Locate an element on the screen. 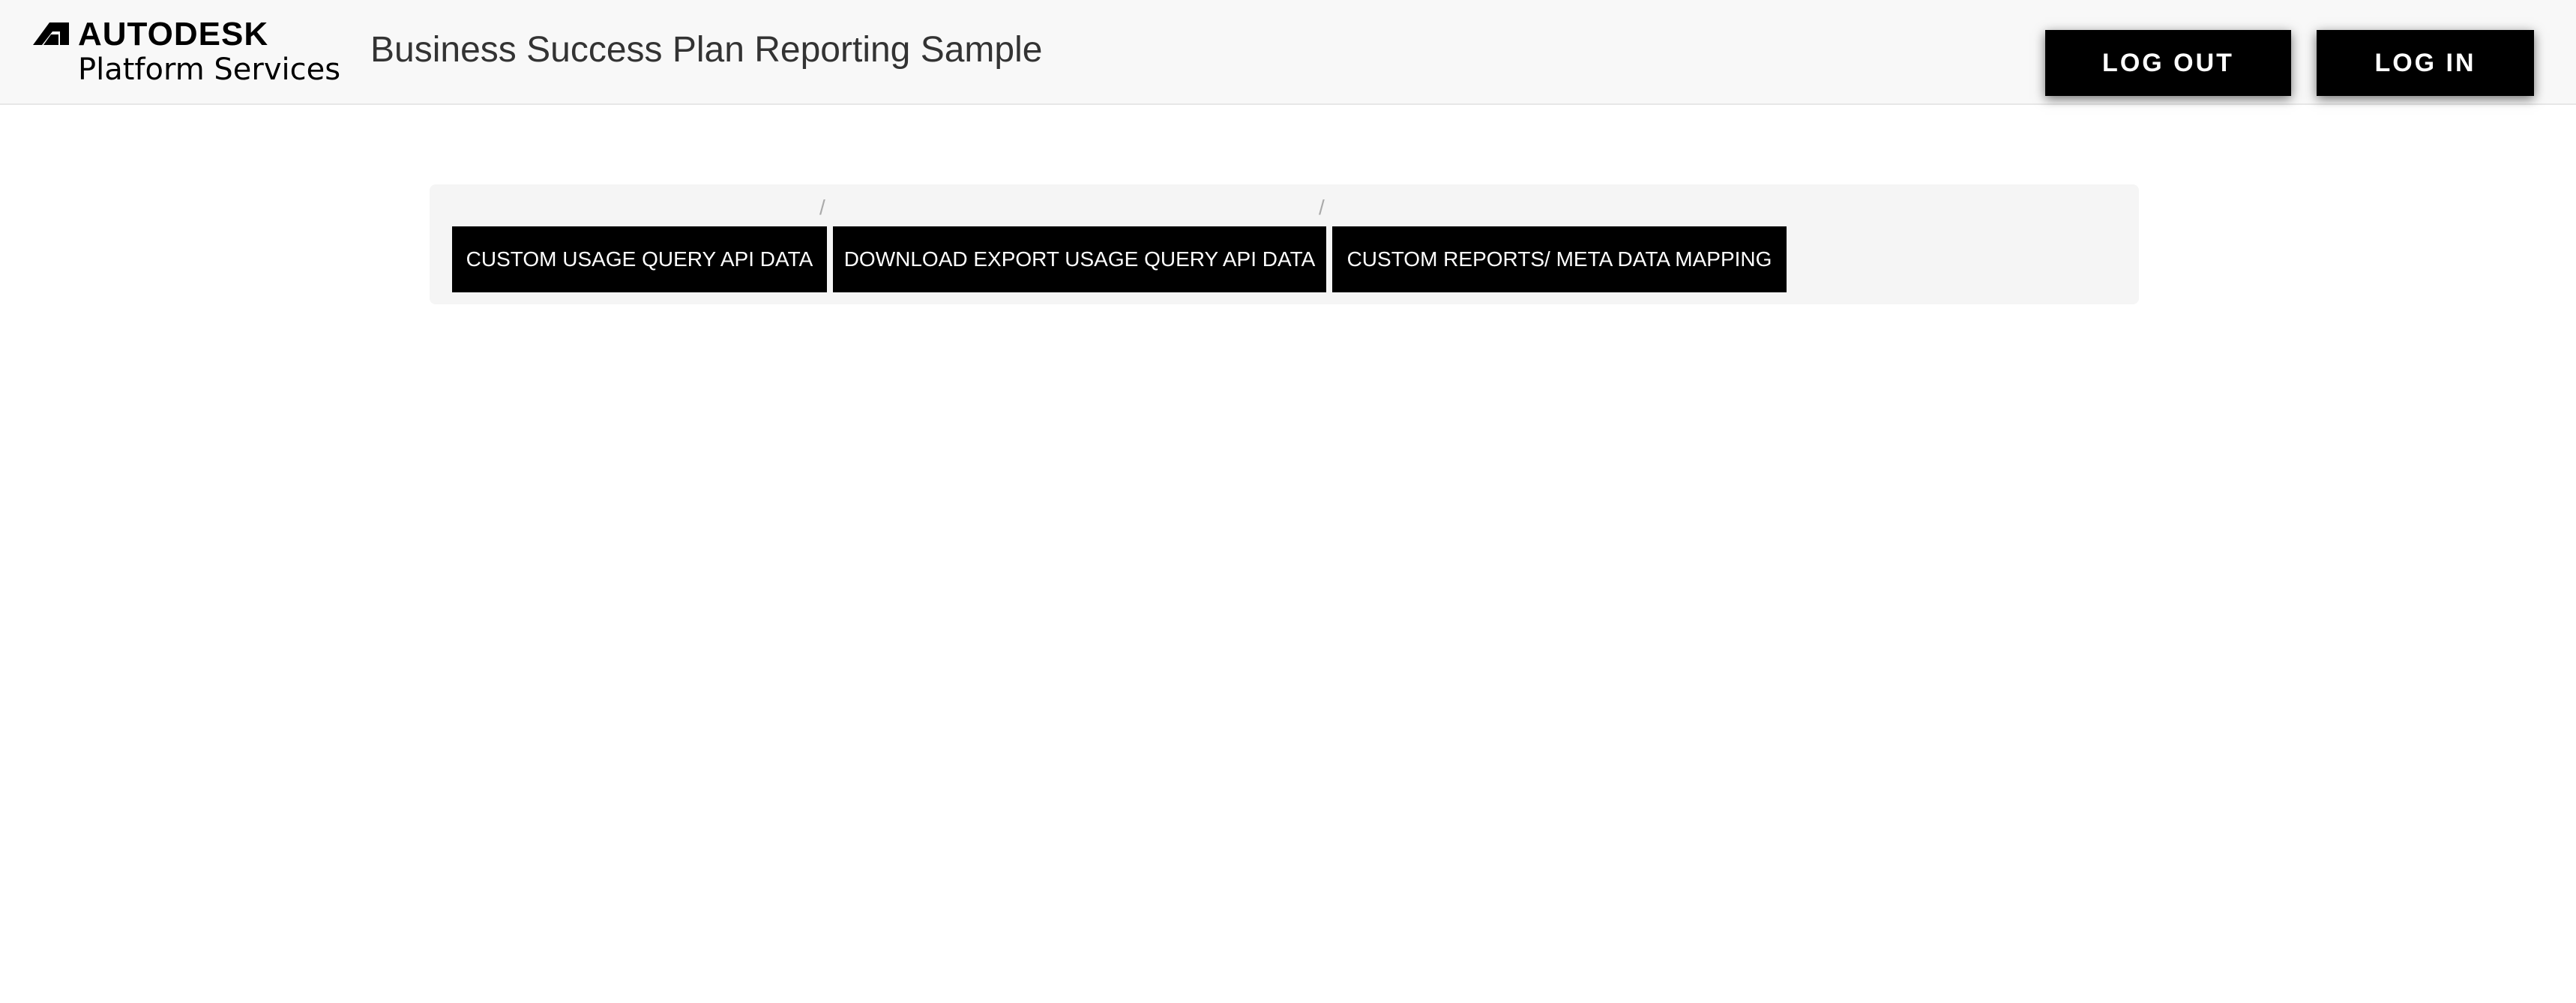 This screenshot has width=2576, height=1003. breadcrumb-item-custom-reports-metadata-mapping: CUSTOM REPORTS/ META DATA MAPPING is located at coordinates (1560, 259).